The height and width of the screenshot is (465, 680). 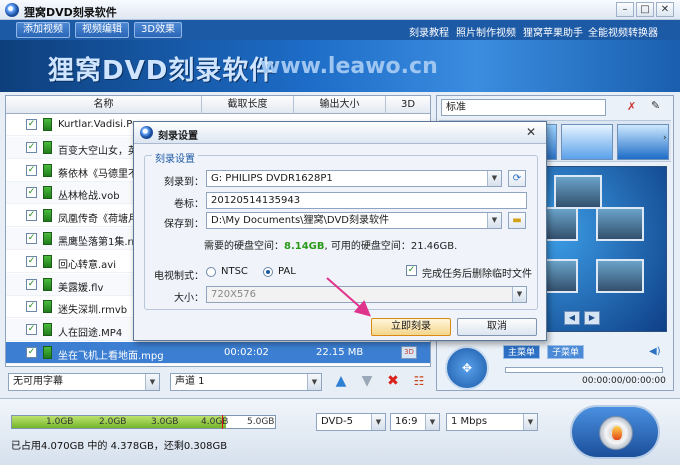 I want to click on size-label: 大小：, so click(x=189, y=298).